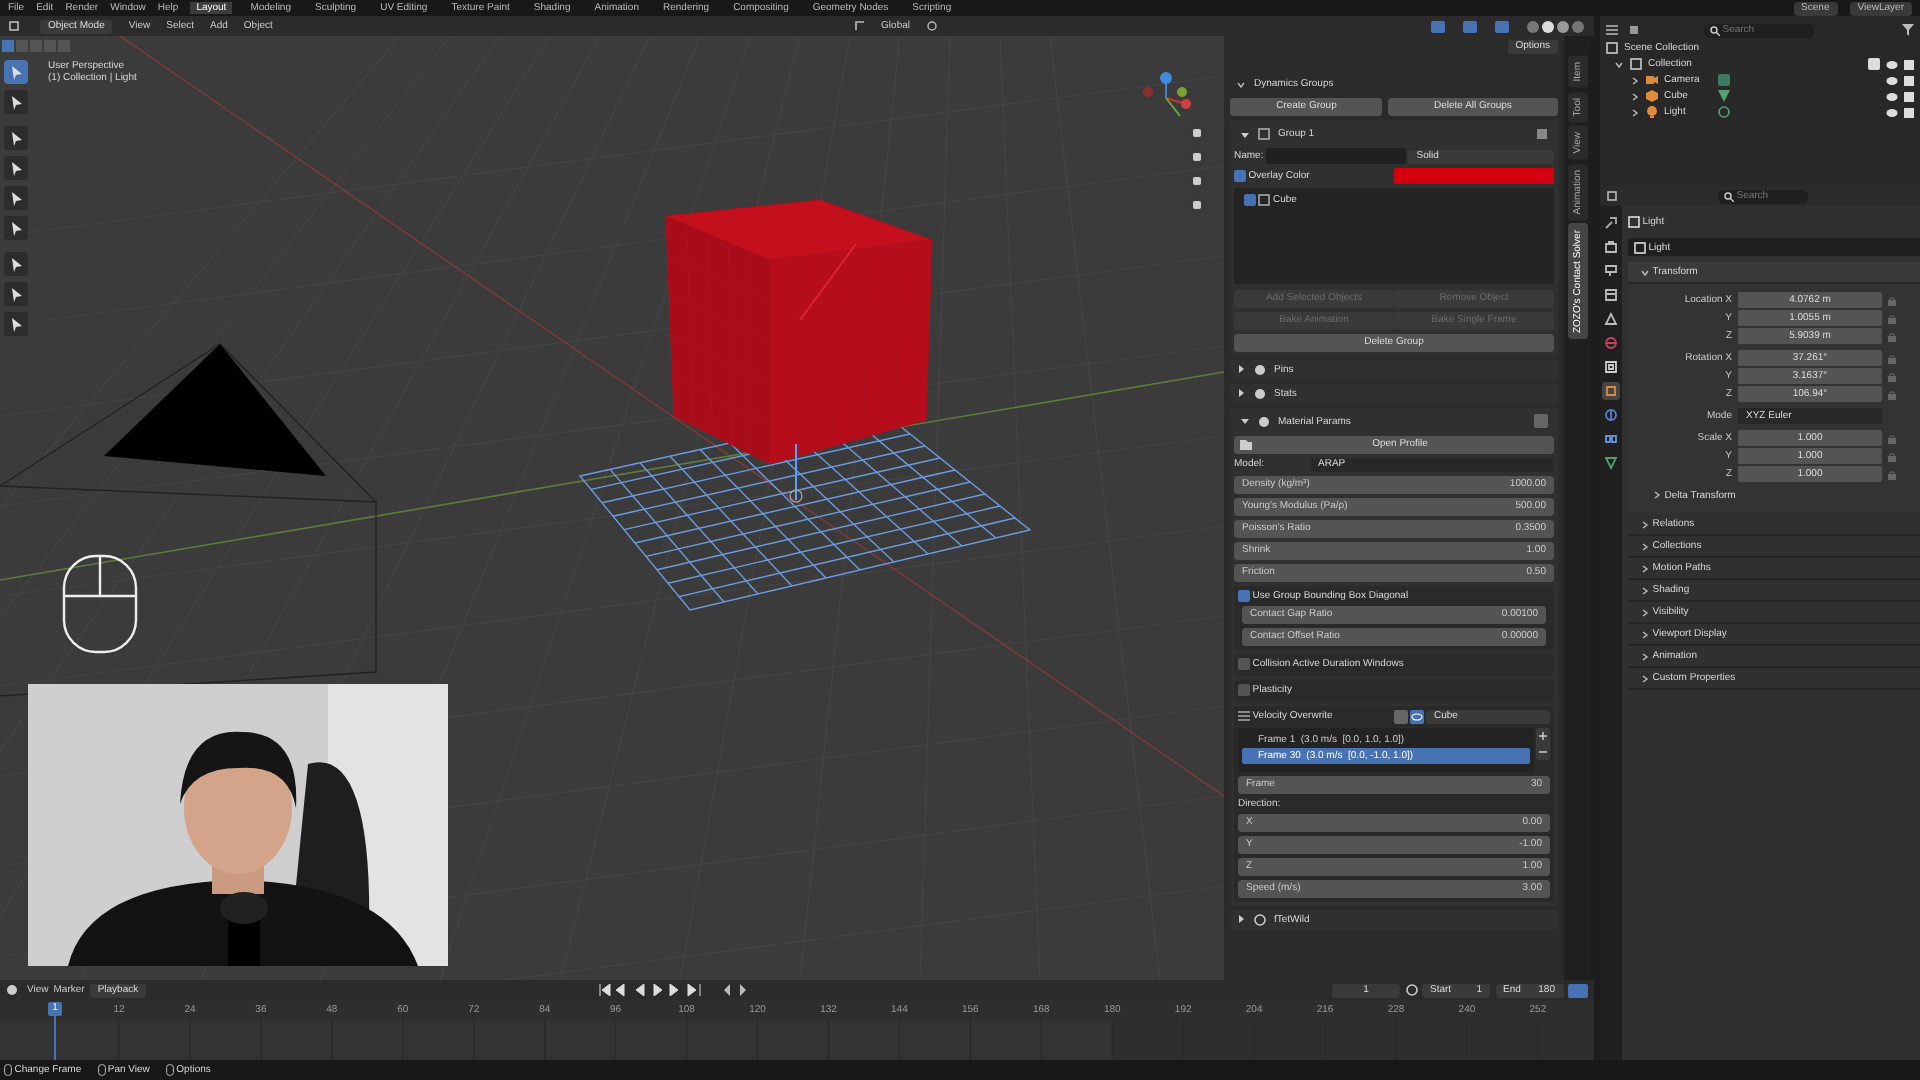 The width and height of the screenshot is (1920, 1080). What do you see at coordinates (1543, 743) in the screenshot?
I see `add-remove-icon` at bounding box center [1543, 743].